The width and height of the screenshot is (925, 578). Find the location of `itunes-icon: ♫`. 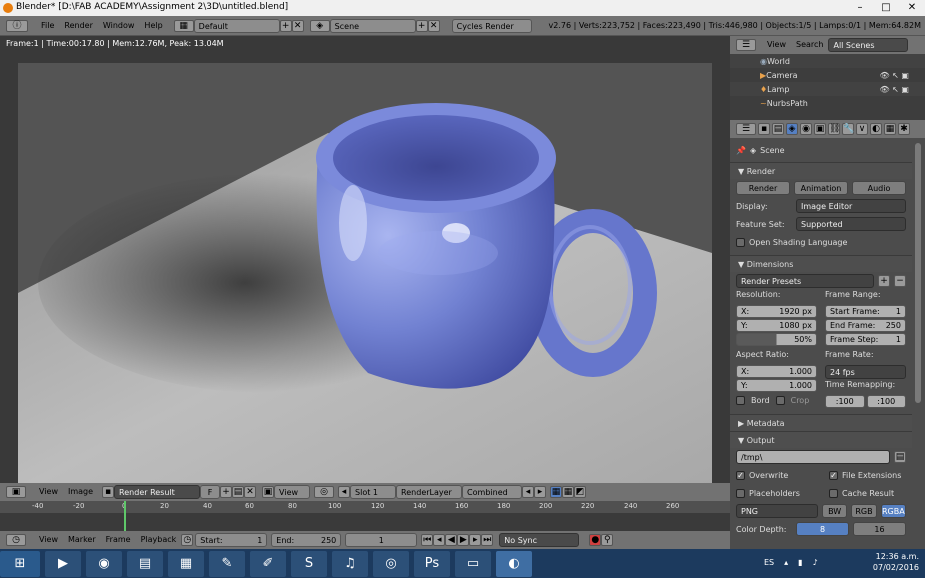

itunes-icon: ♫ is located at coordinates (350, 563).